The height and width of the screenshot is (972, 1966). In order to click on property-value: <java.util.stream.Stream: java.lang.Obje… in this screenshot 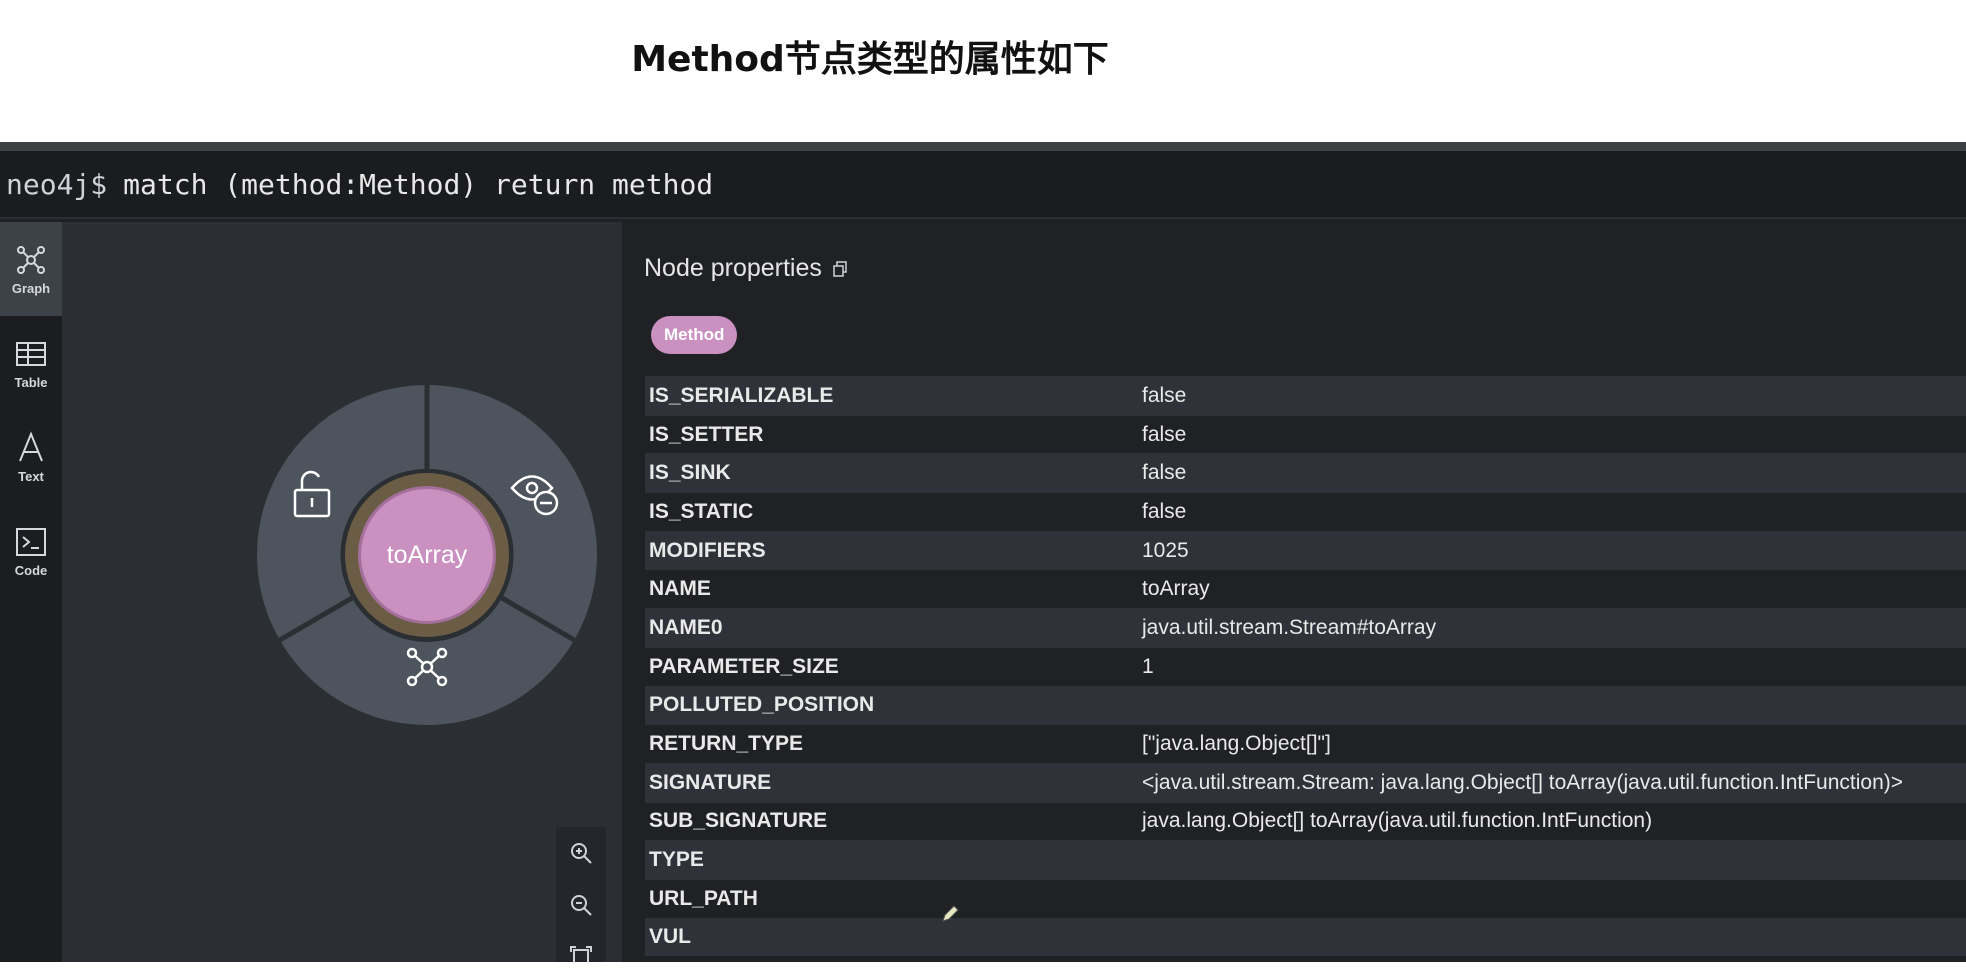, I will do `click(1523, 782)`.